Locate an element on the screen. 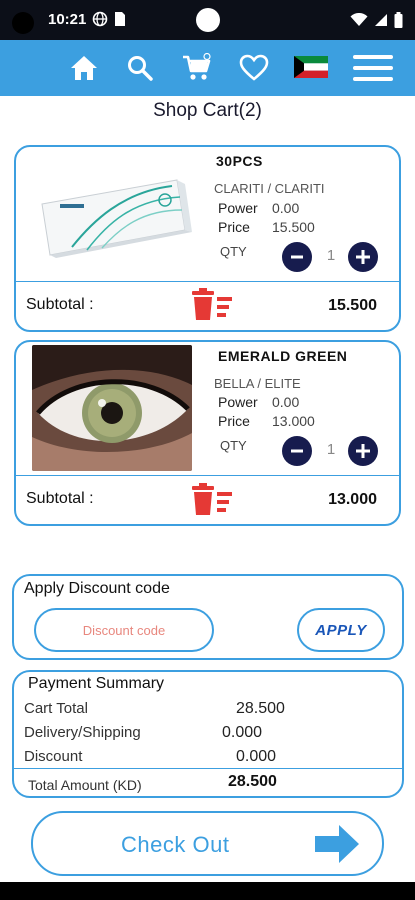 The height and width of the screenshot is (900, 415). total-amount-label: Total Amount (KD) is located at coordinates (85, 785).